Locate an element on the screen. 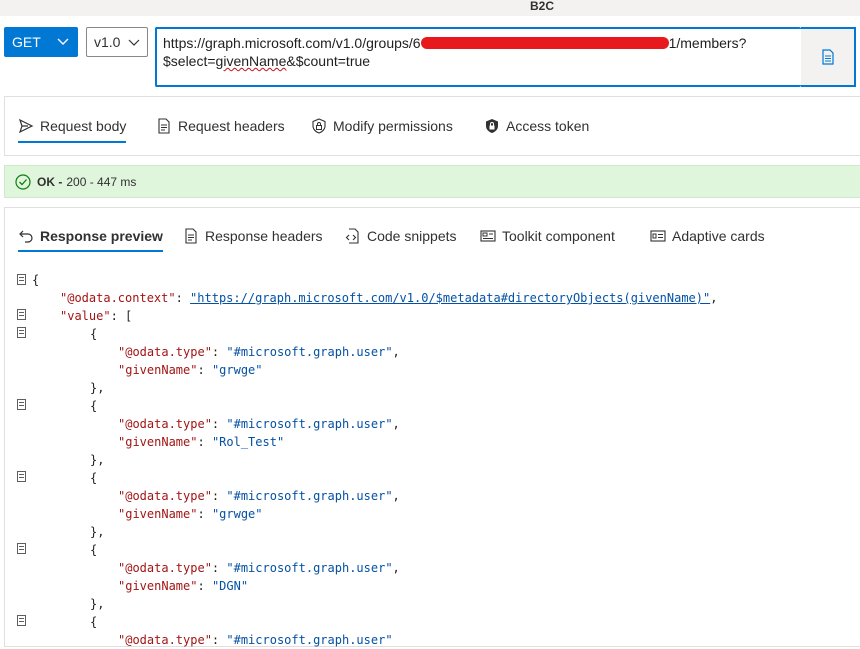 Image resolution: width=860 pixels, height=649 pixels. tab-request-body: Request body is located at coordinates (72, 126).